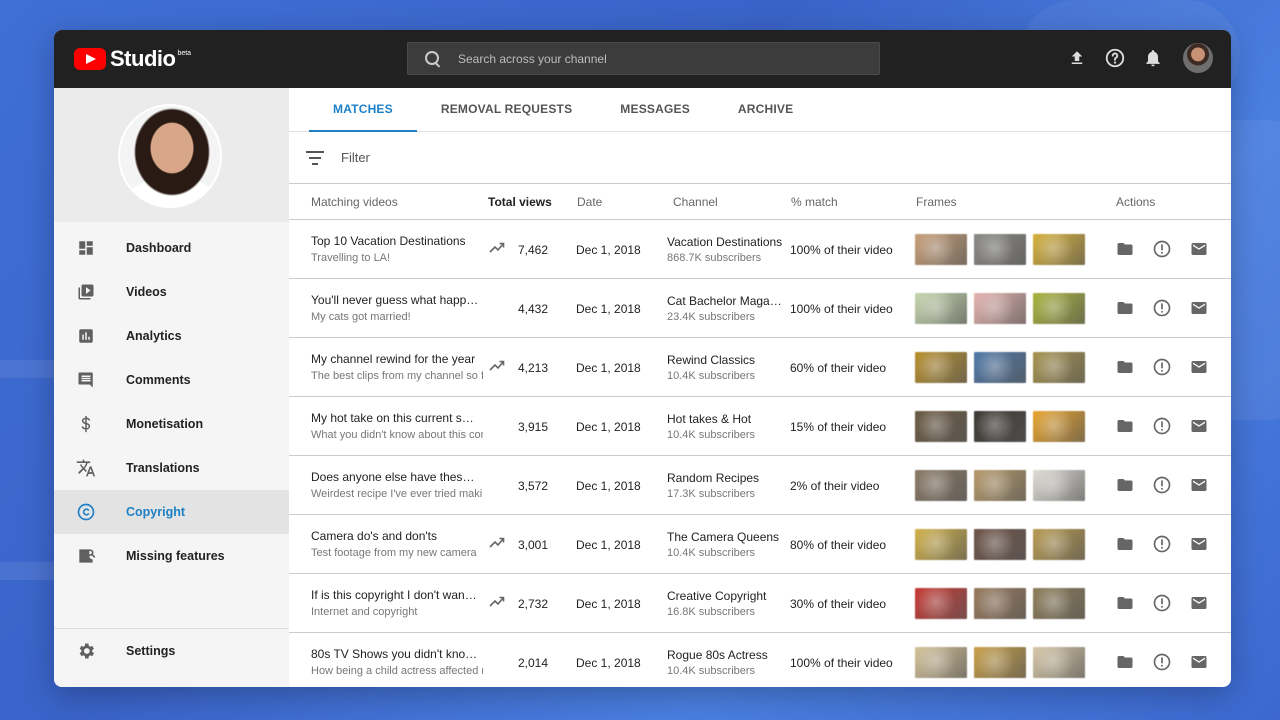 Image resolution: width=1280 pixels, height=720 pixels. What do you see at coordinates (726, 537) in the screenshot?
I see `channel-name: The Camera Queens` at bounding box center [726, 537].